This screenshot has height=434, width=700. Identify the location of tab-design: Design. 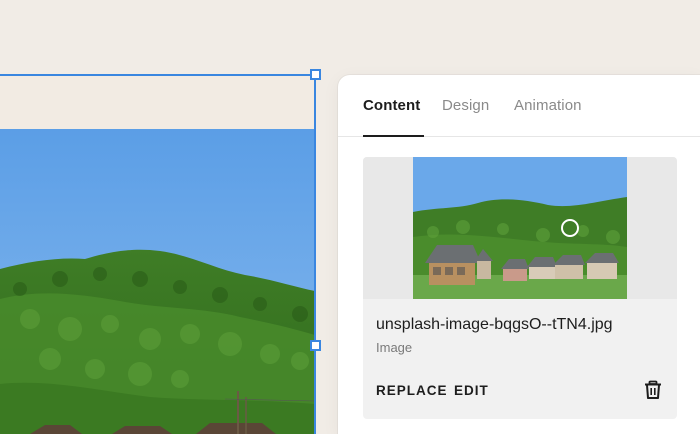
(465, 105).